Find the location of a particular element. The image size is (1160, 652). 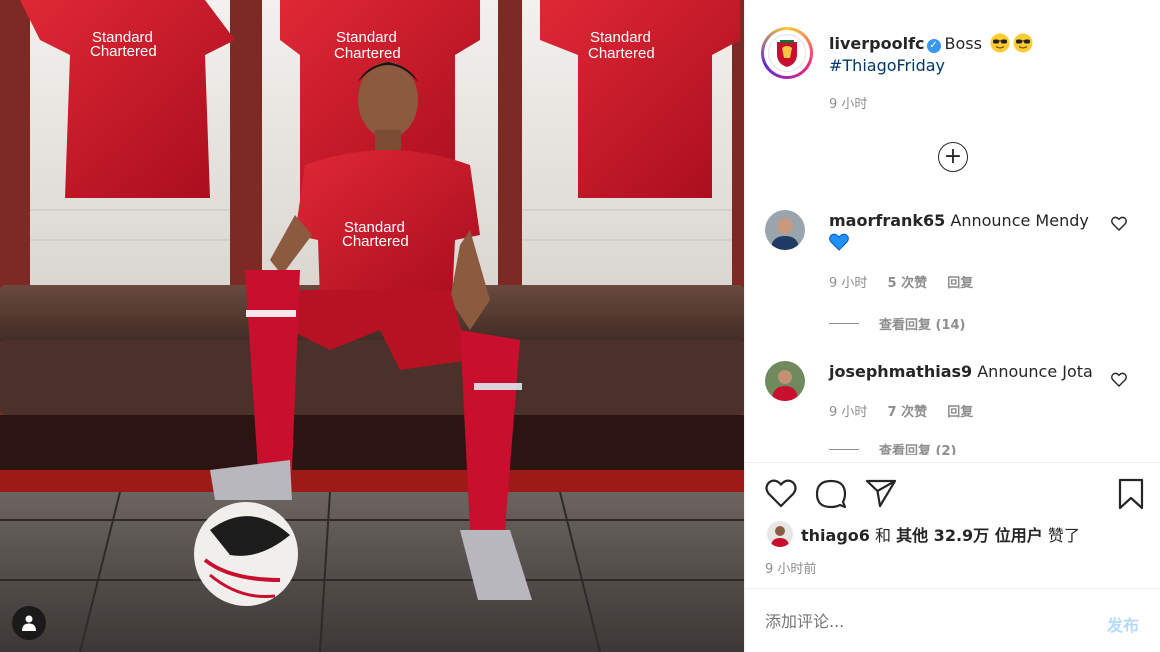

load-more-comments-button: + is located at coordinates (953, 157).